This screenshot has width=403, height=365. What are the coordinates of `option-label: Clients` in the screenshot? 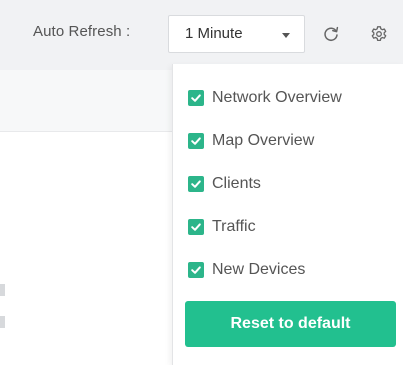 It's located at (236, 183).